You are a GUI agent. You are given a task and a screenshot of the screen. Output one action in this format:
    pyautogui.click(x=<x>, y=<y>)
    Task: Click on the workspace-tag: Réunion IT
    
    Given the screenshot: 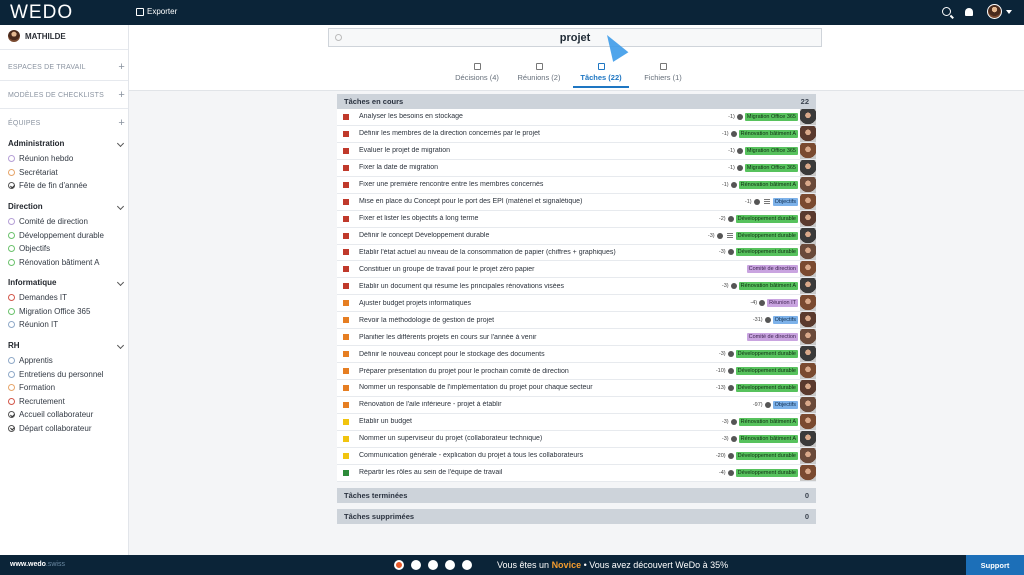 What is the action you would take?
    pyautogui.click(x=782, y=303)
    